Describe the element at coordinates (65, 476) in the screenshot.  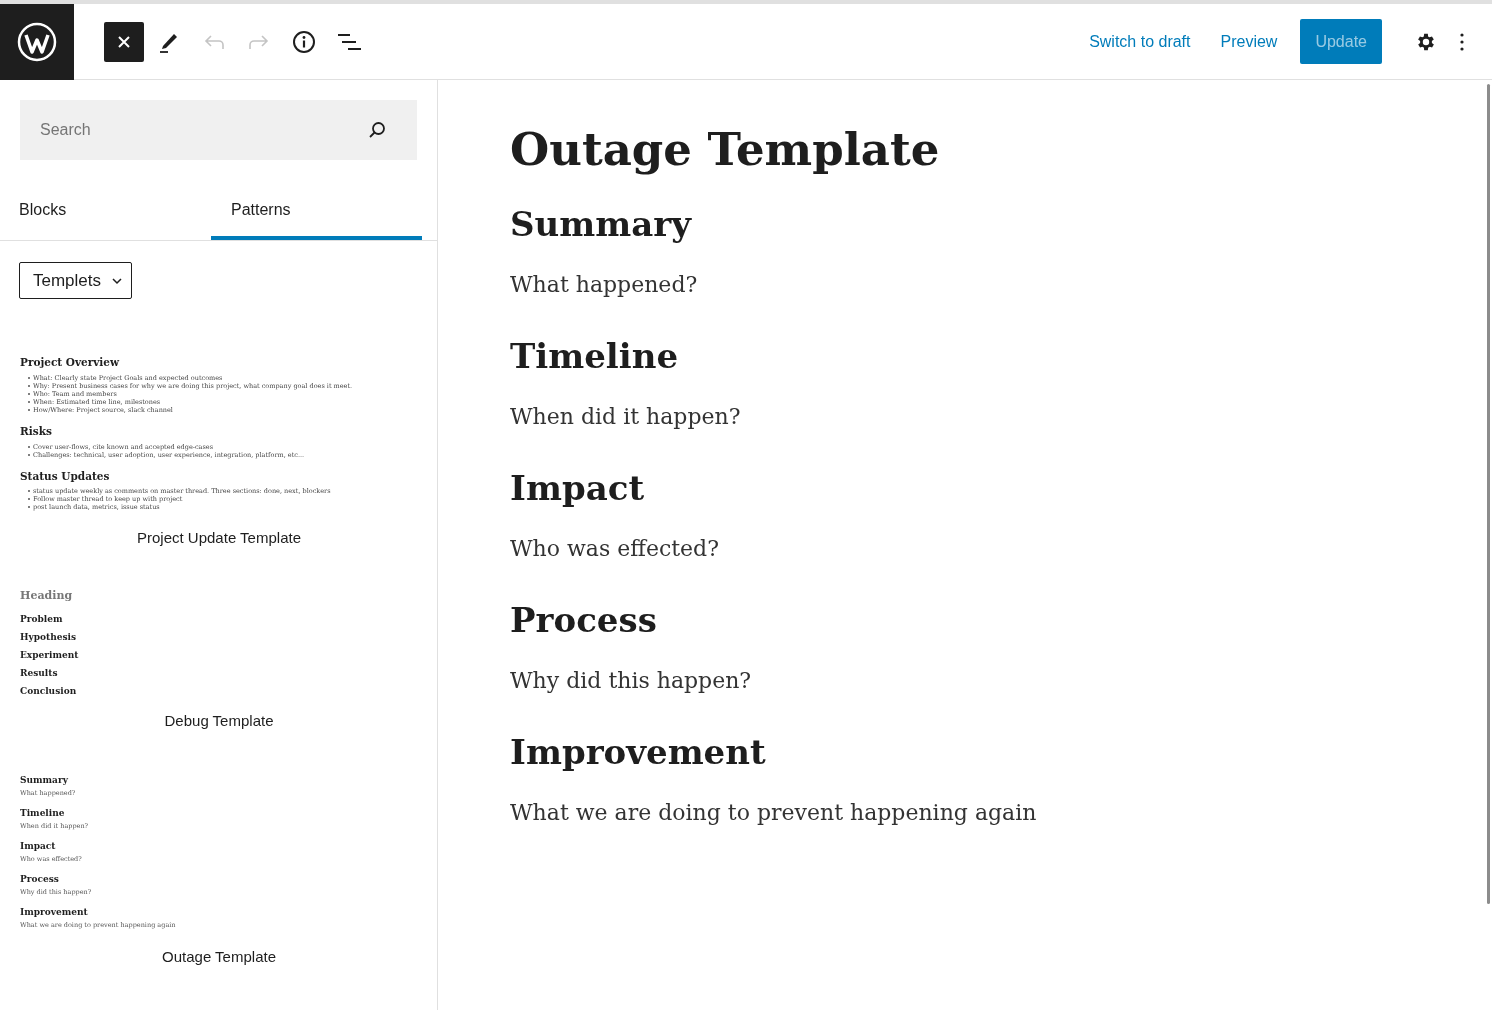
I see `preview-heading: Status Updates` at that location.